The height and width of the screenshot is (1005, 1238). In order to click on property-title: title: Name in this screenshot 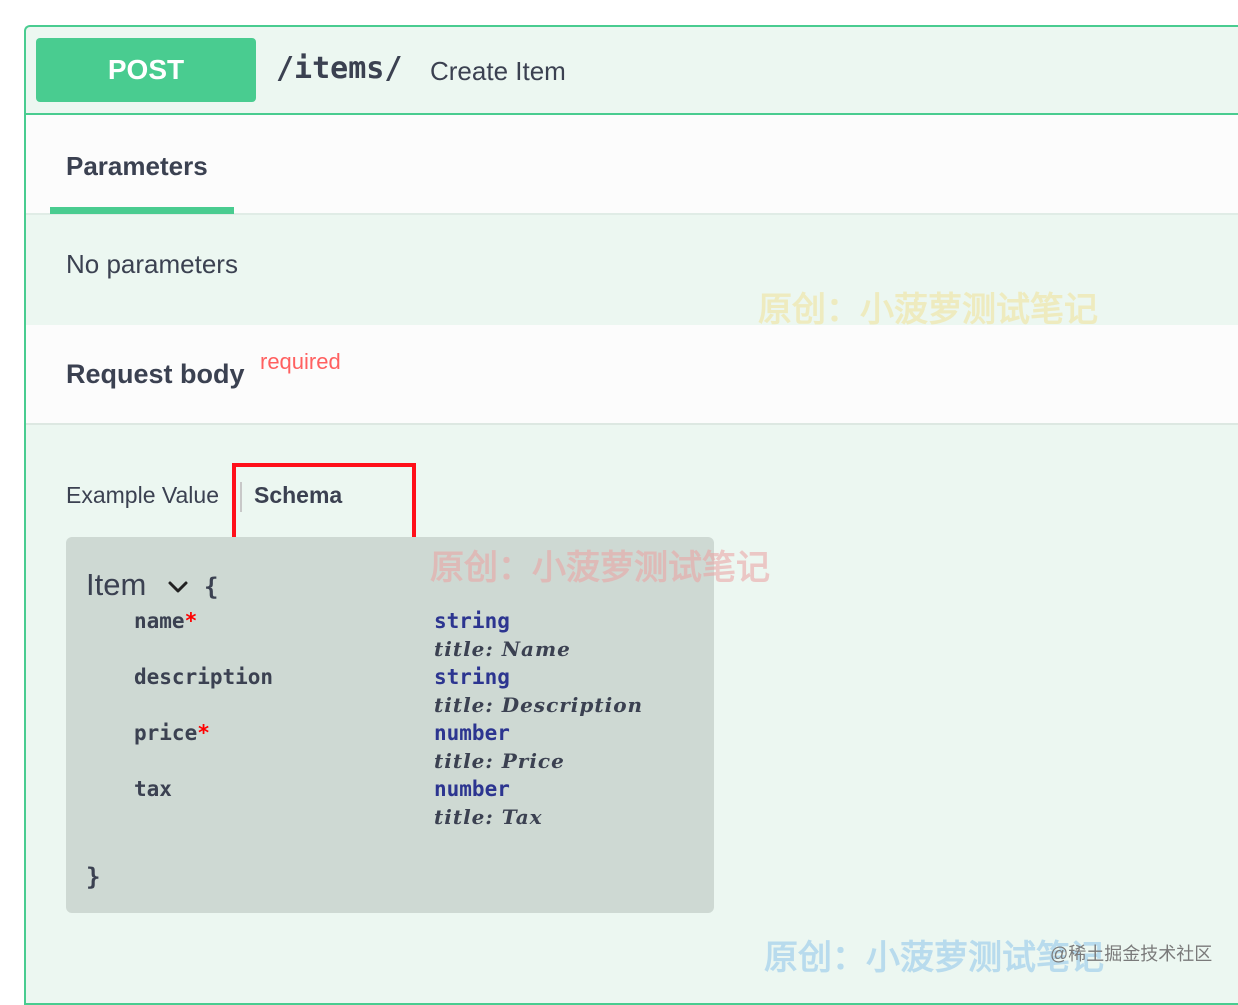, I will do `click(502, 649)`.